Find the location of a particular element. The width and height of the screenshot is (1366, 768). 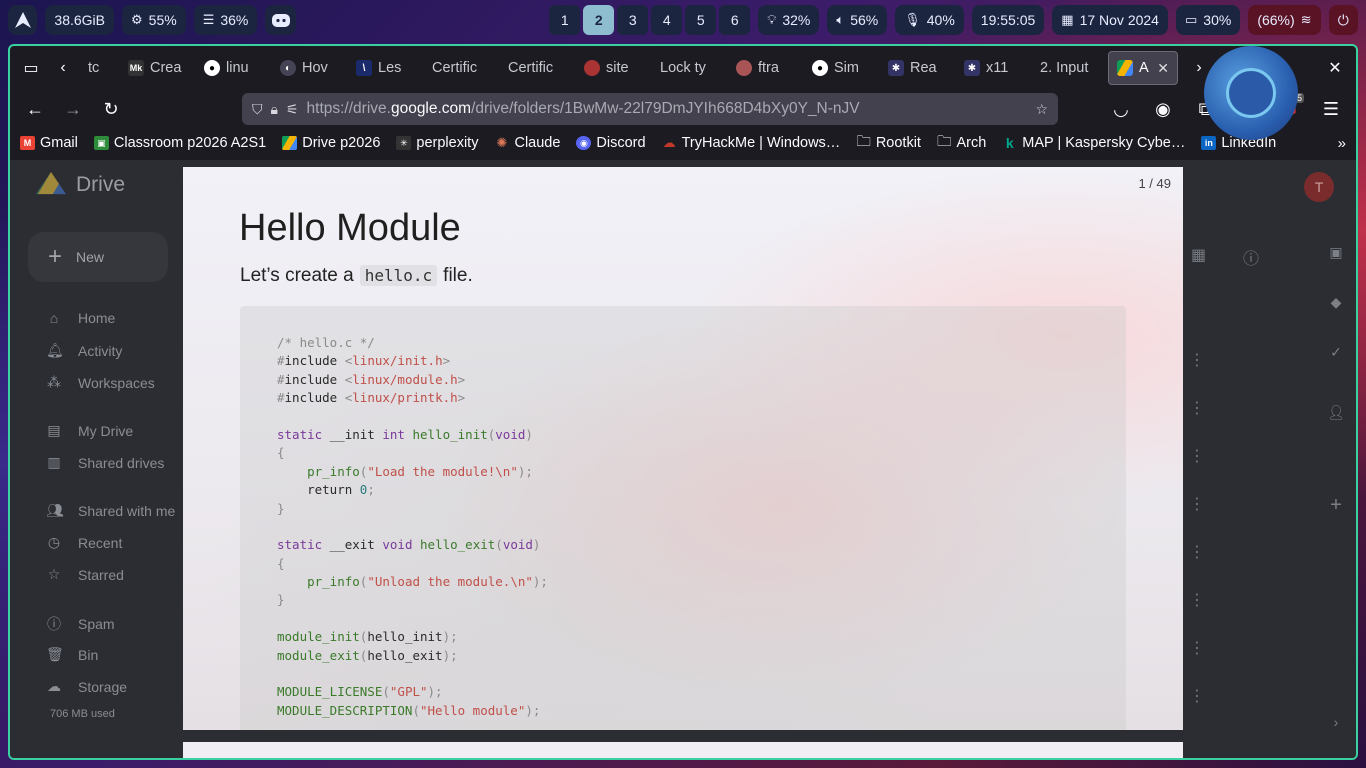

reload-button: ↻ is located at coordinates (111, 109).